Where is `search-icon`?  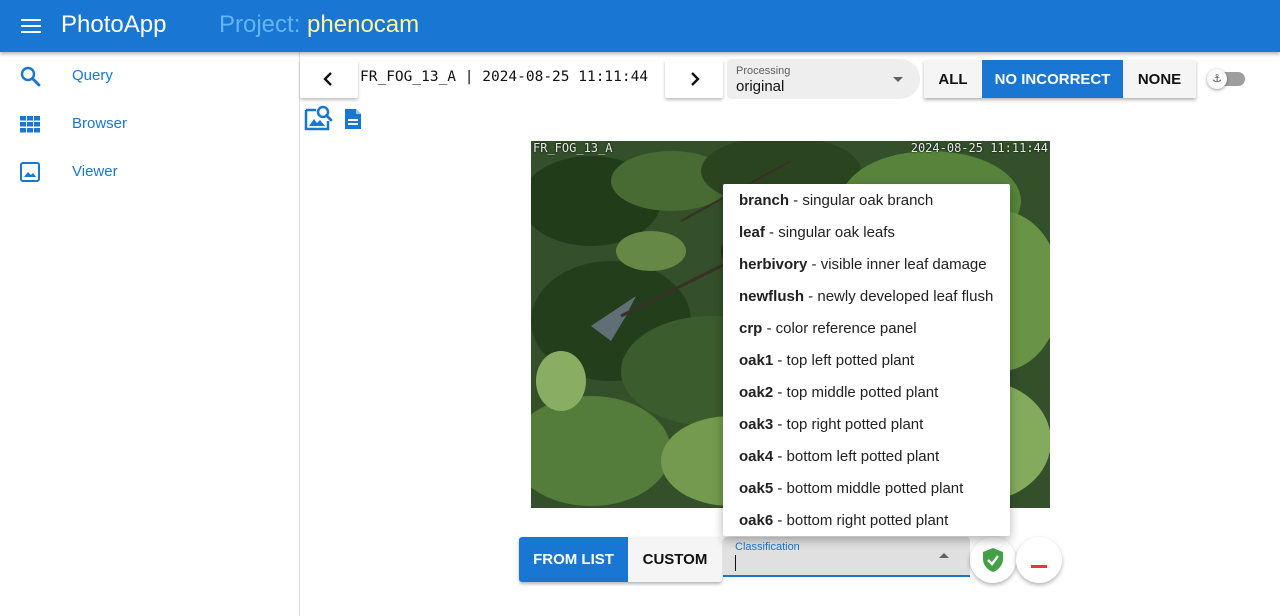 search-icon is located at coordinates (30, 76).